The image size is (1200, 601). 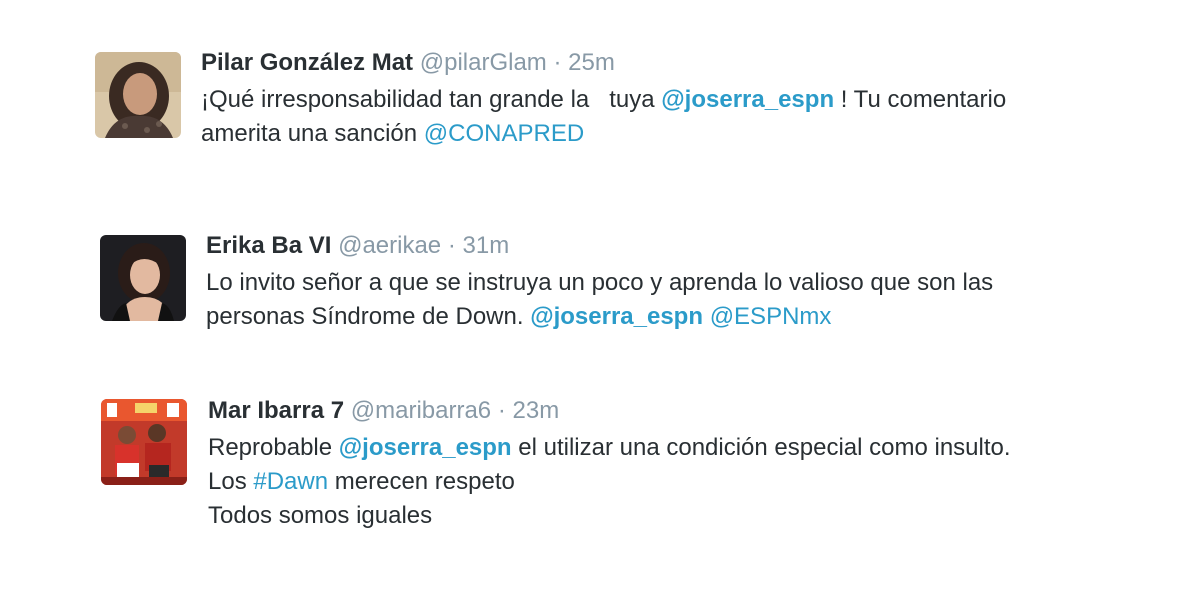 I want to click on mention-link: @ESPNmx, so click(x=771, y=316).